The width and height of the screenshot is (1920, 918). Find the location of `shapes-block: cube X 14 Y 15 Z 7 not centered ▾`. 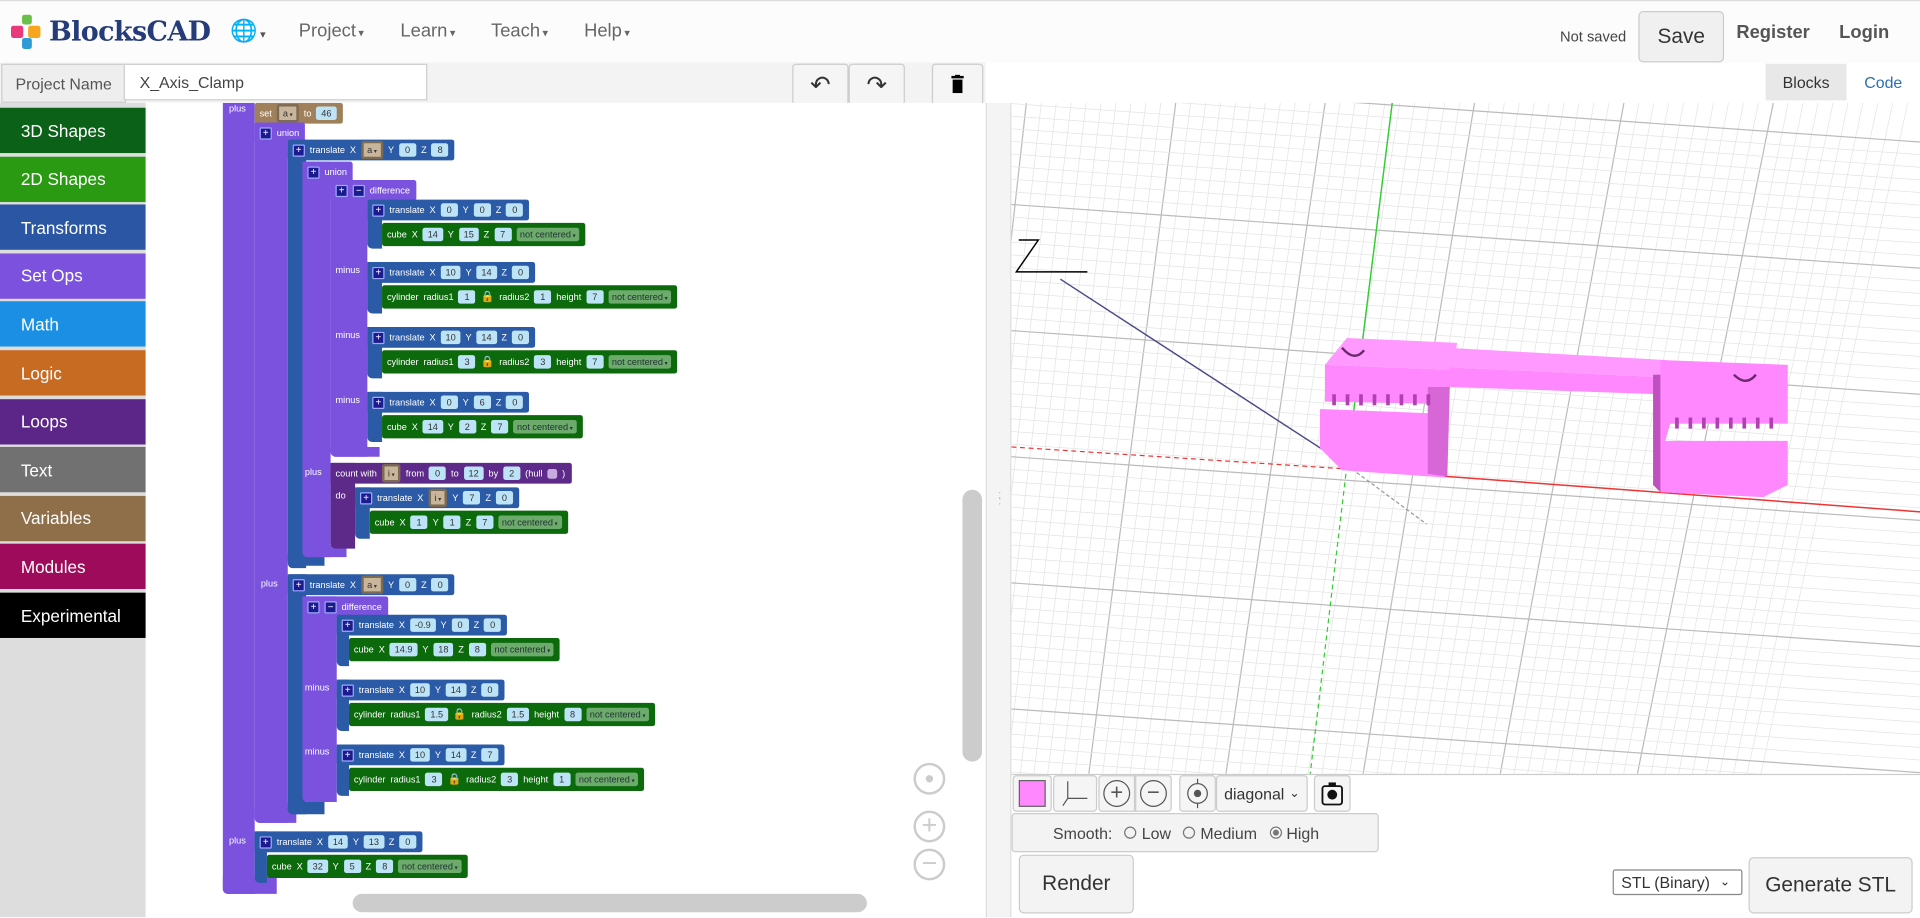

shapes-block: cube X 14 Y 15 Z 7 not centered ▾ is located at coordinates (484, 234).